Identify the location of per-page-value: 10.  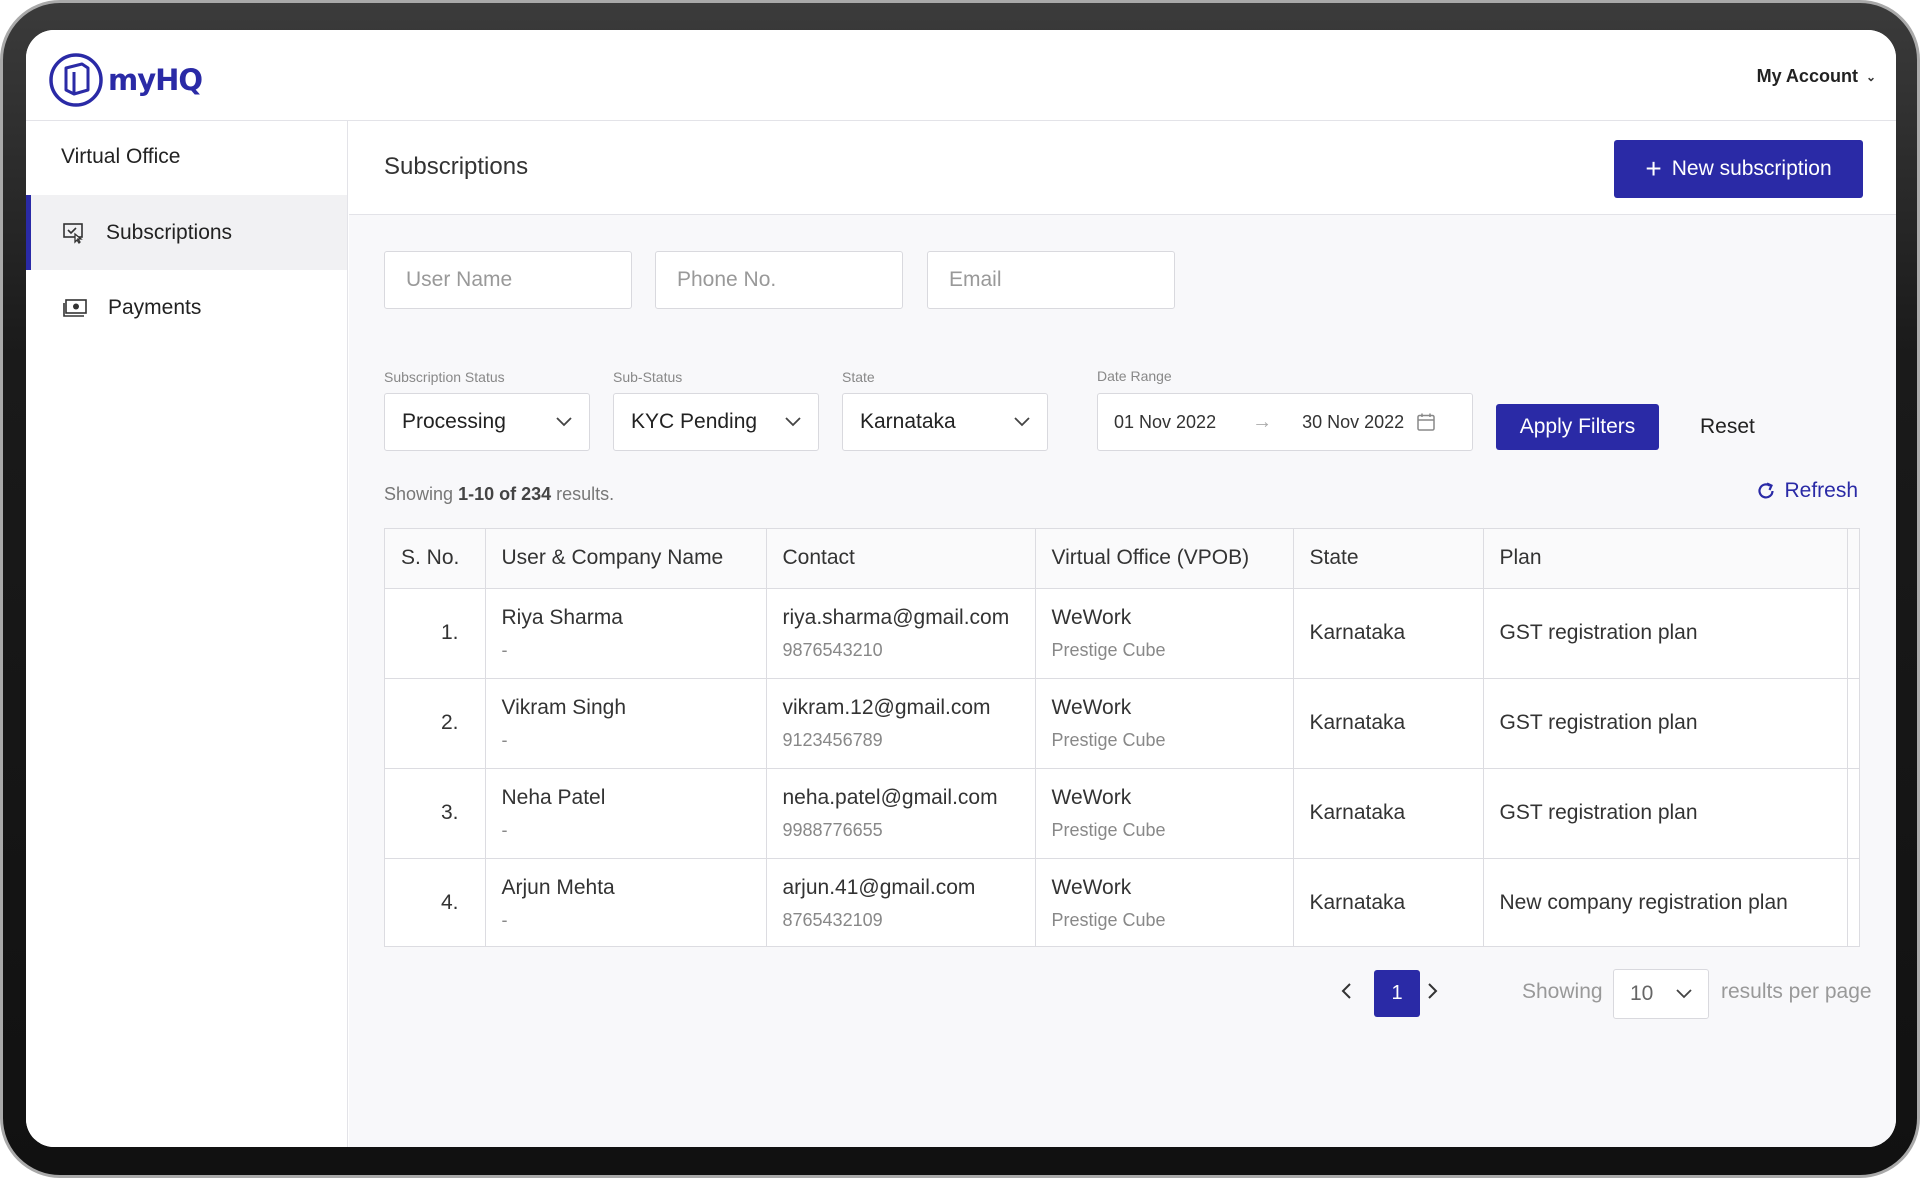
(1642, 993).